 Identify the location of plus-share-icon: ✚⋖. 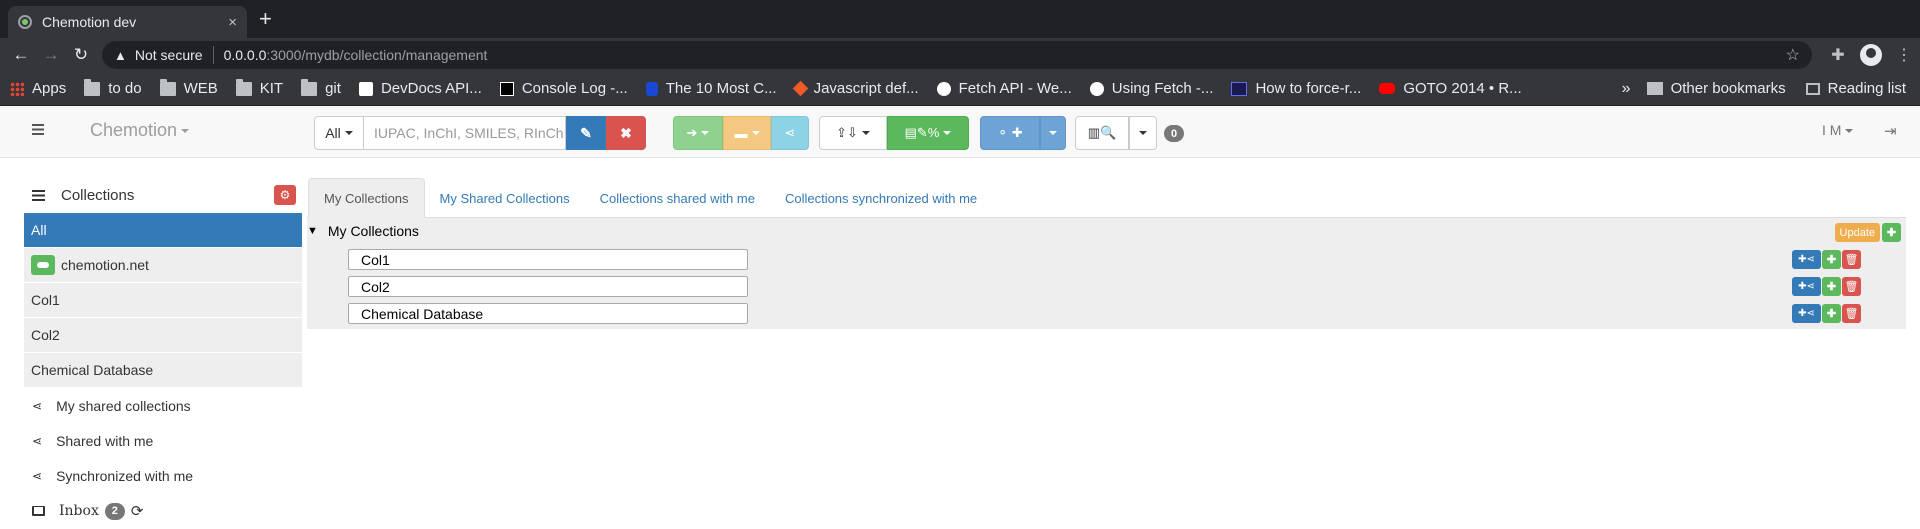
(1806, 313).